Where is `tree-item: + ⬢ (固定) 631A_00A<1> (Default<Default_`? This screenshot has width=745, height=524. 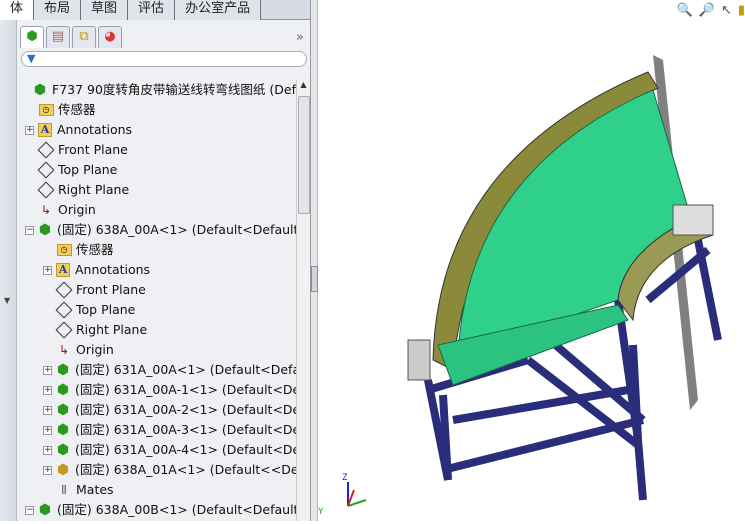 tree-item: + ⬢ (固定) 631A_00A<1> (Default<Default_ is located at coordinates (169, 370).